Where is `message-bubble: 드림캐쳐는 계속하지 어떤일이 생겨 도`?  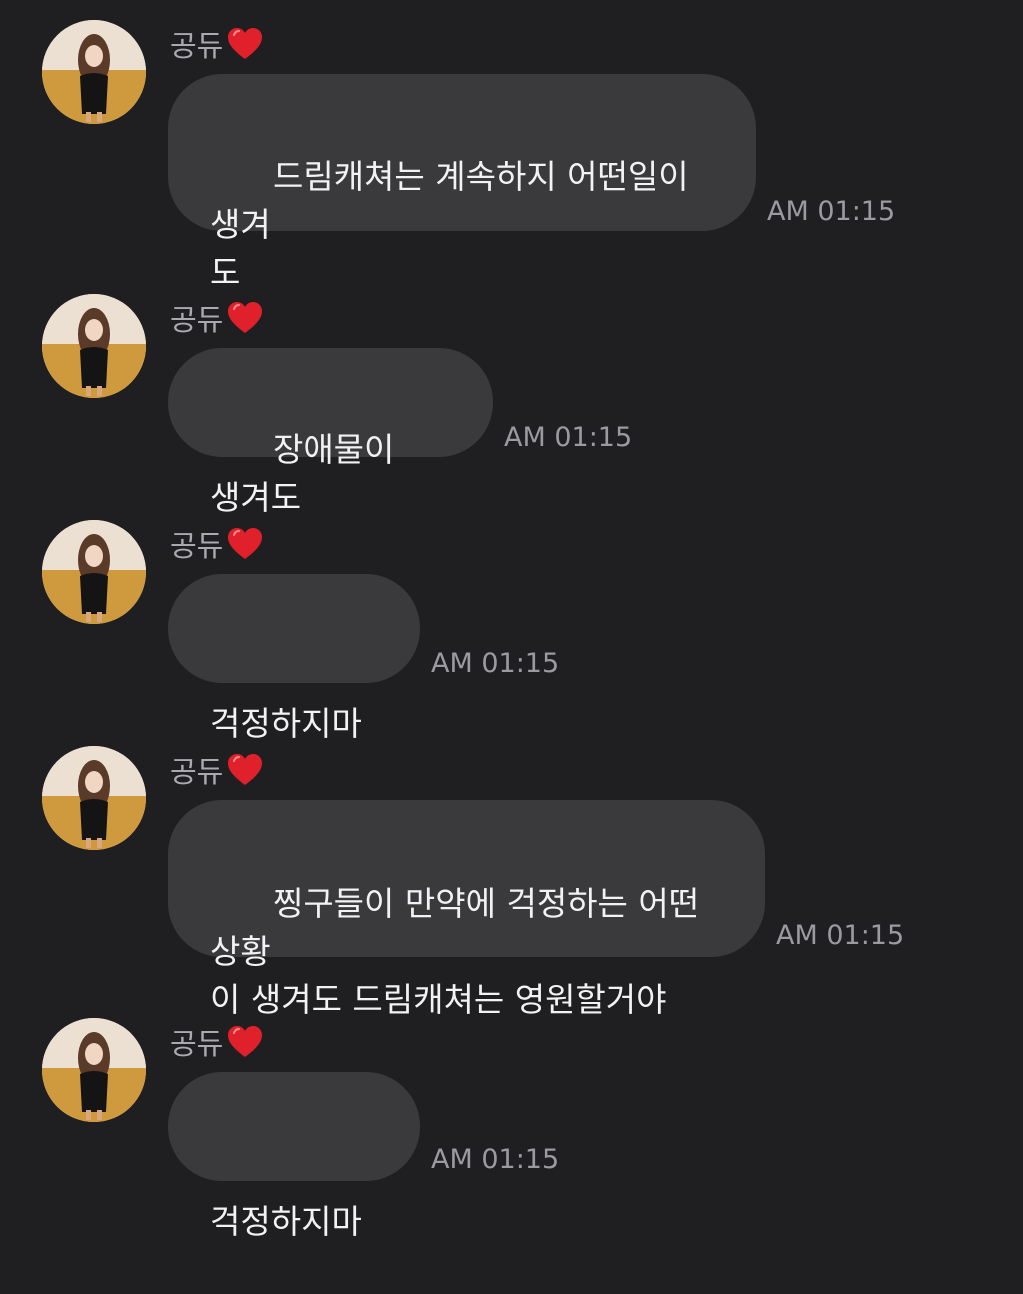 message-bubble: 드림캐쳐는 계속하지 어떤일이 생겨 도 is located at coordinates (462, 183).